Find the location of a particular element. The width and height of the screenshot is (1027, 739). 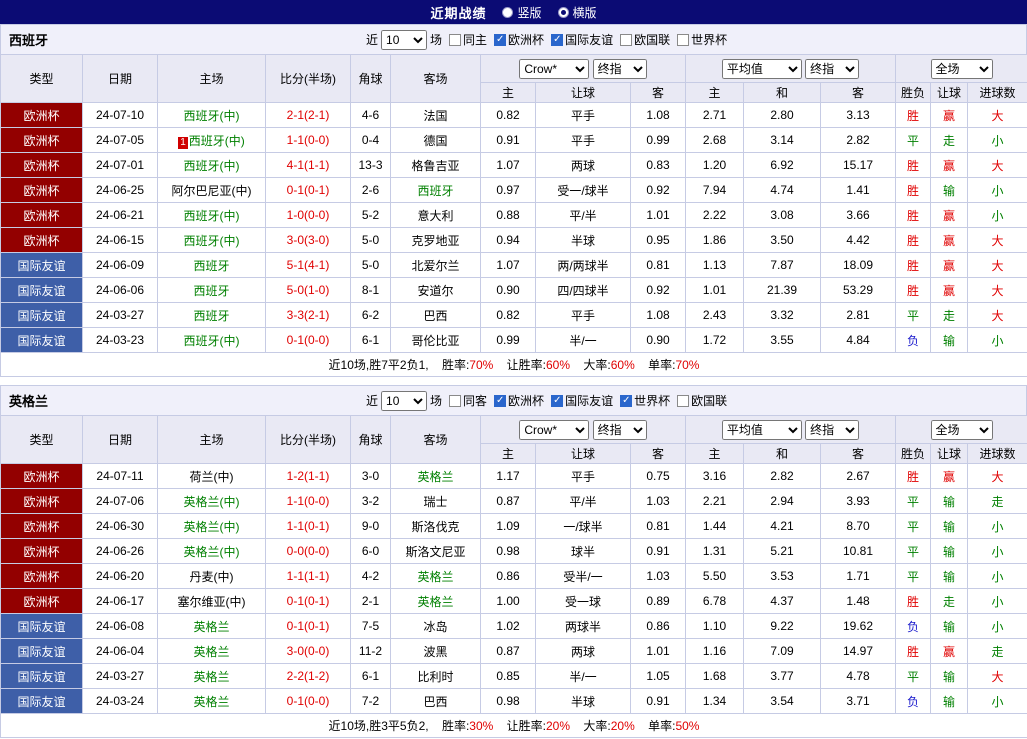

score: 3-3(2-1) is located at coordinates (308, 315).